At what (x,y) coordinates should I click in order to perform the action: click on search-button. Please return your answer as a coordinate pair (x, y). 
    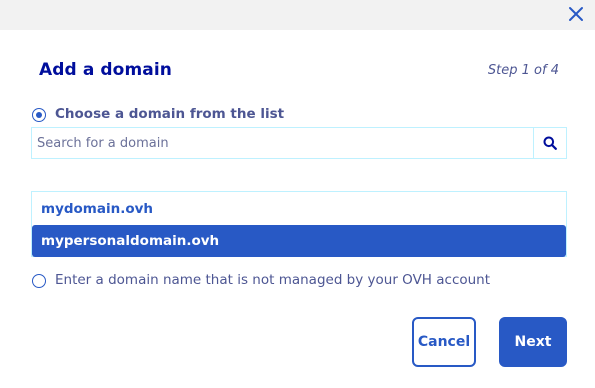
    Looking at the image, I should click on (549, 143).